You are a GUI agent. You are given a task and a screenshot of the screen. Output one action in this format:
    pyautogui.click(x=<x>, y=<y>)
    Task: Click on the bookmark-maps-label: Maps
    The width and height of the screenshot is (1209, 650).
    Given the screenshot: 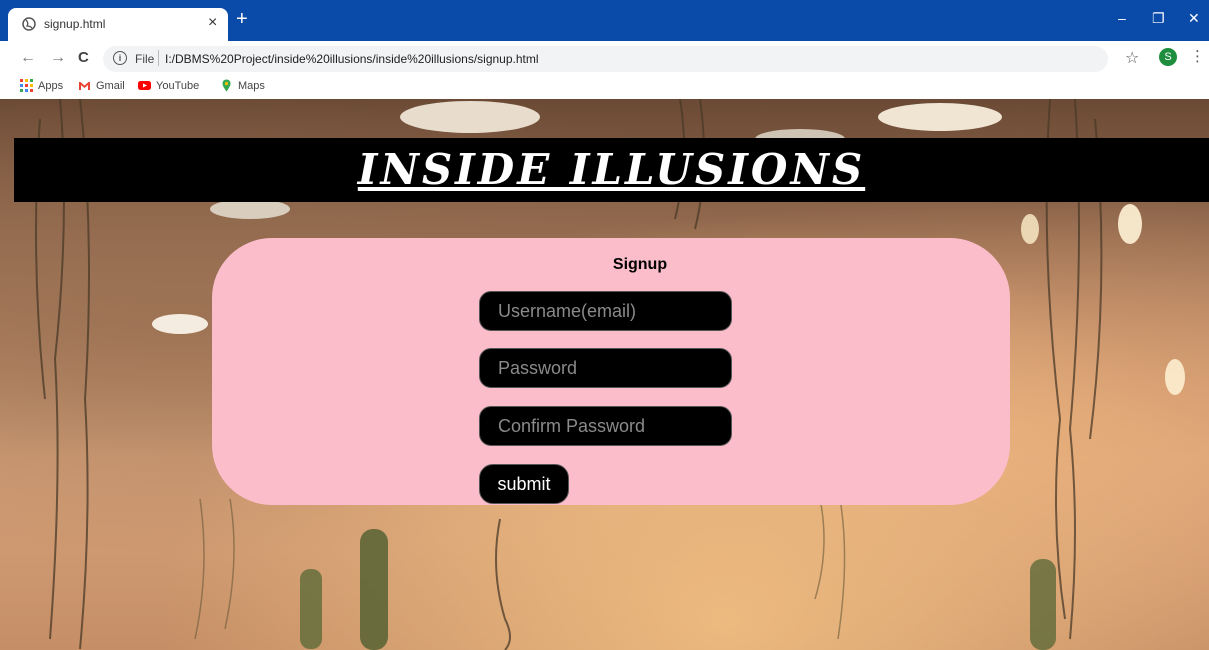 What is the action you would take?
    pyautogui.click(x=251, y=85)
    